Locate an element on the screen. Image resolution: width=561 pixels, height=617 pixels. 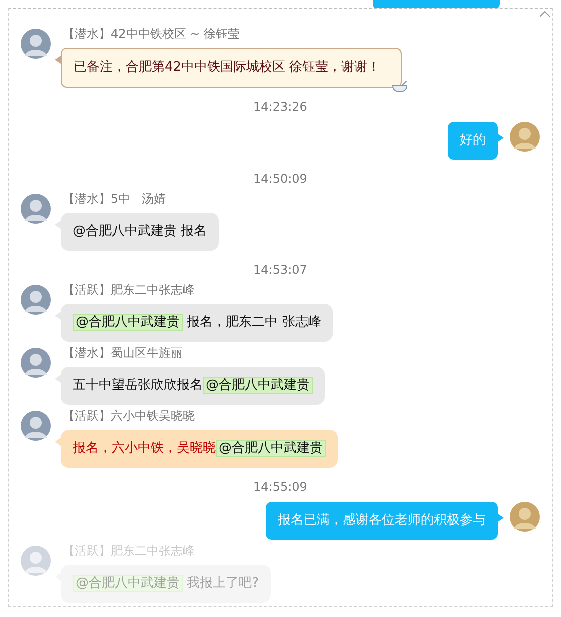
message-text: 报名已满，感谢各位老师的积极参与 is located at coordinates (382, 520).